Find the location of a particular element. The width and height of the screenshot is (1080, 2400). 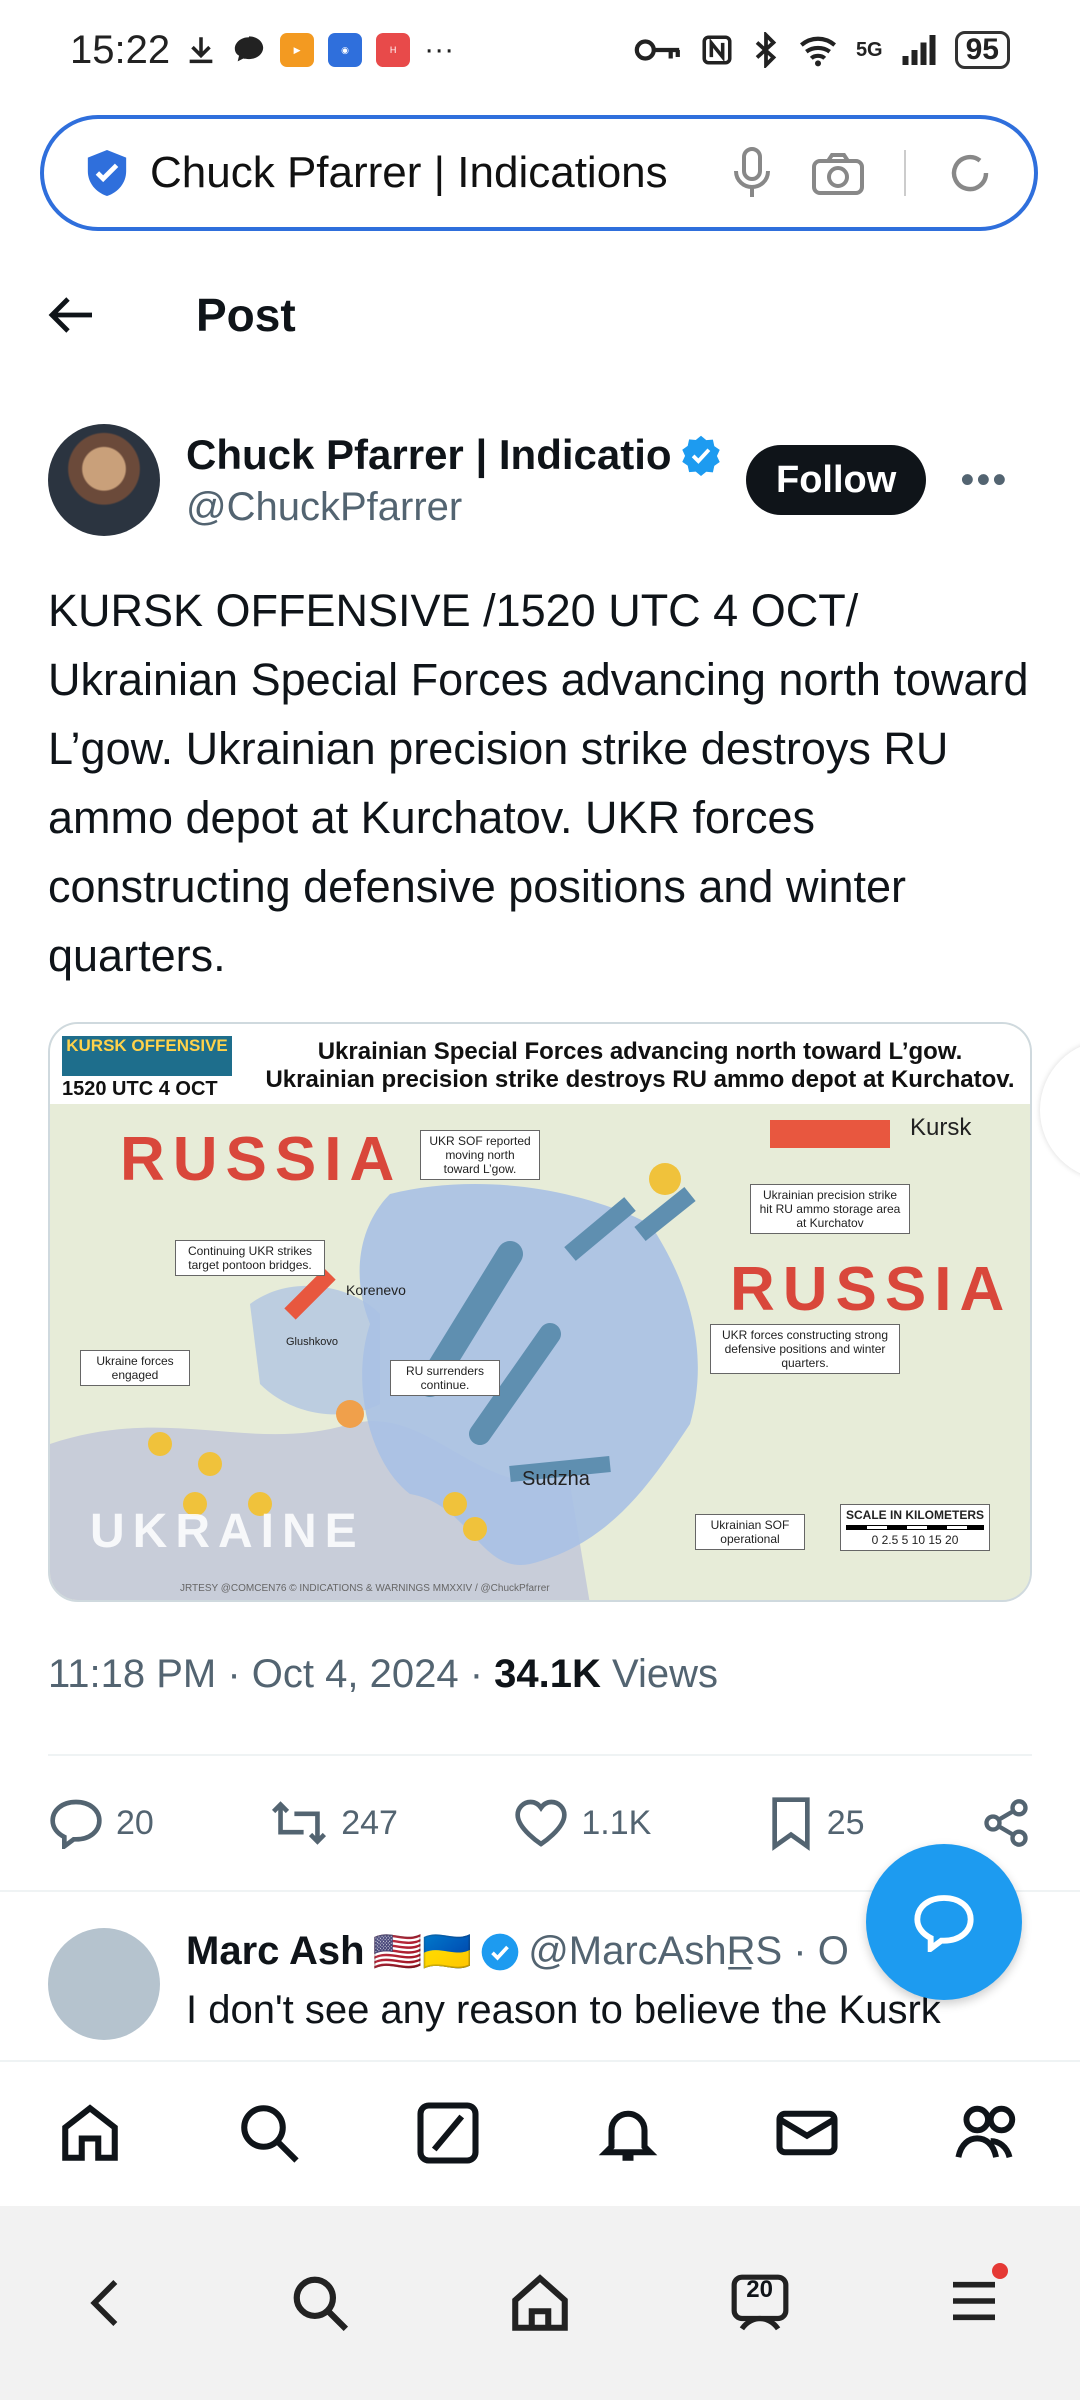

browser-search-icon is located at coordinates (320, 2303).